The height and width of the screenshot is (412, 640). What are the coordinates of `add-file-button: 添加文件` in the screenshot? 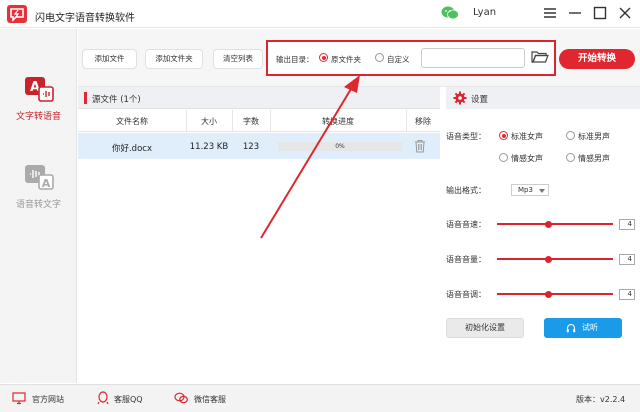 It's located at (109, 59).